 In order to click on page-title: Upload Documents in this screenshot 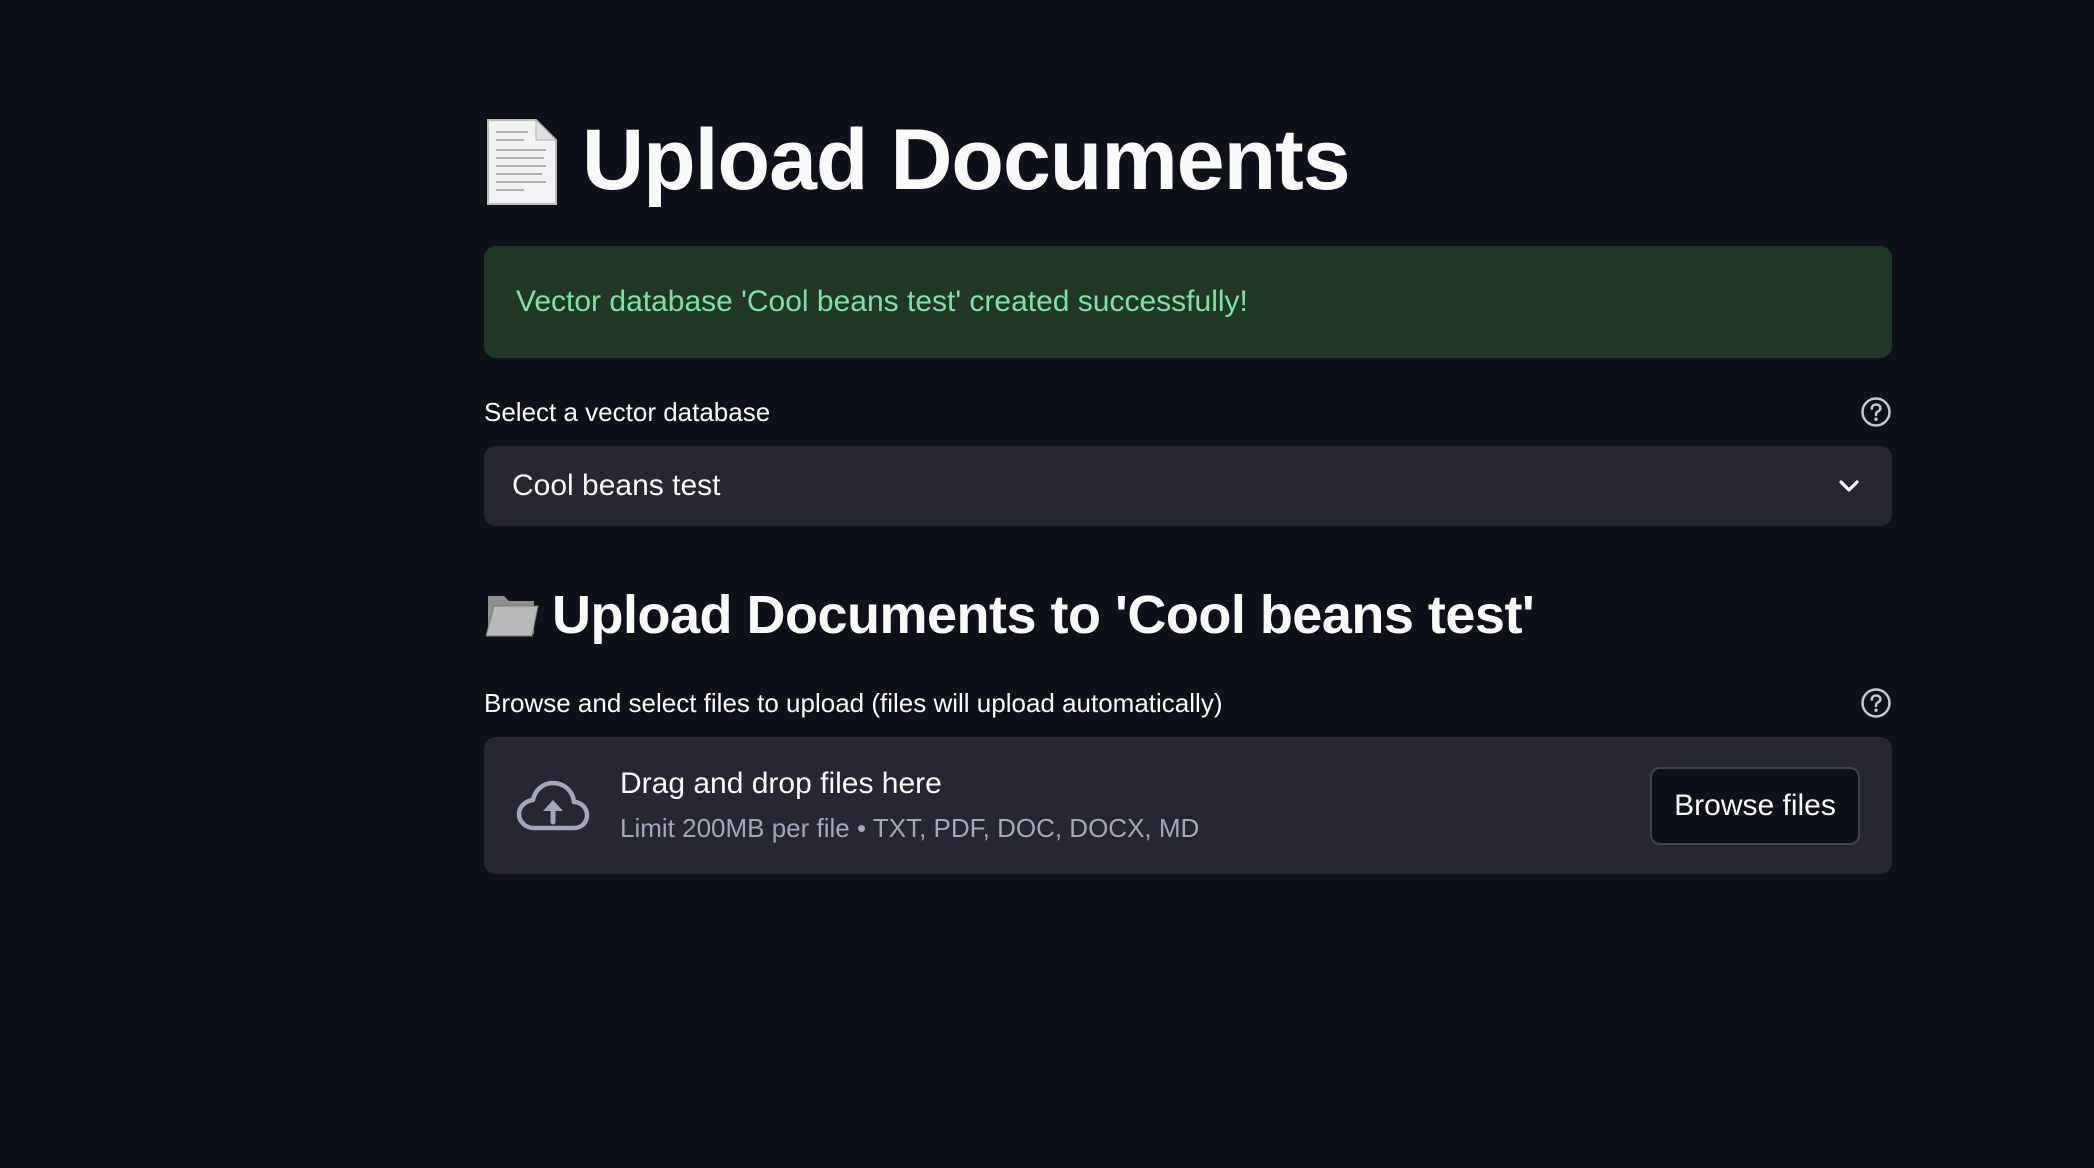, I will do `click(917, 160)`.